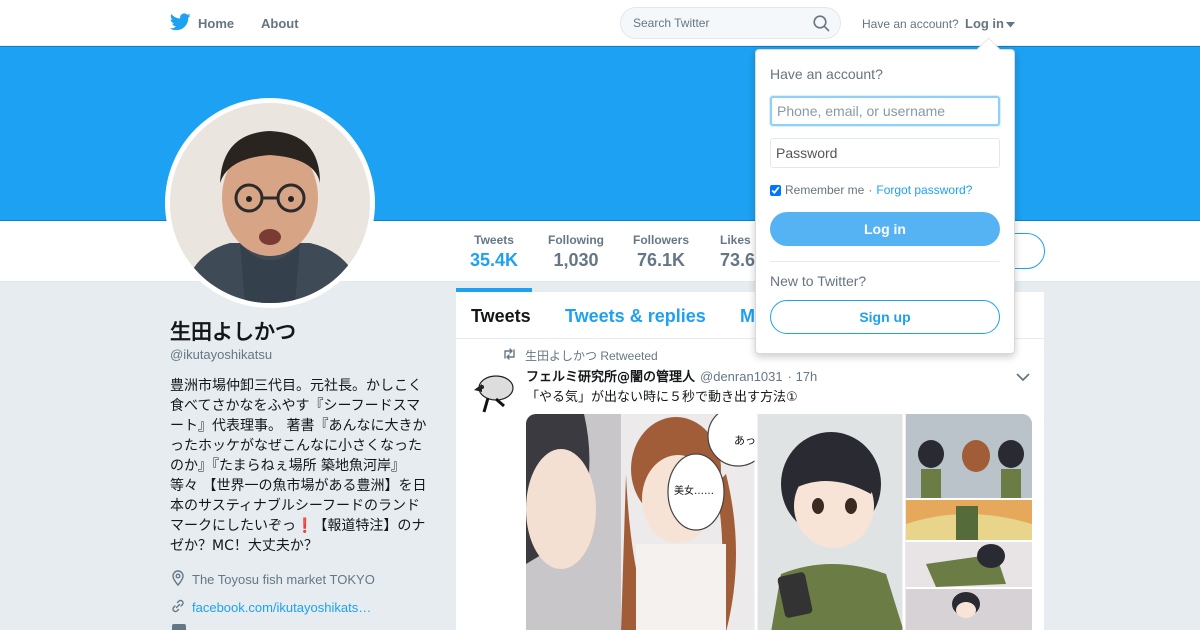 The image size is (1200, 630). I want to click on login-toggle-label: Log in, so click(984, 23).